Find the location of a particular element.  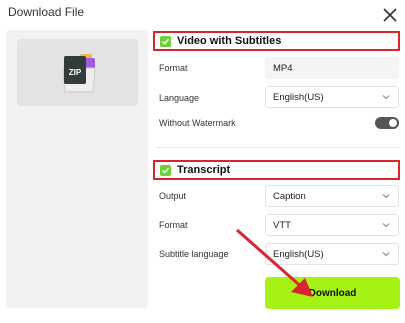

output-select: Caption is located at coordinates (332, 196).